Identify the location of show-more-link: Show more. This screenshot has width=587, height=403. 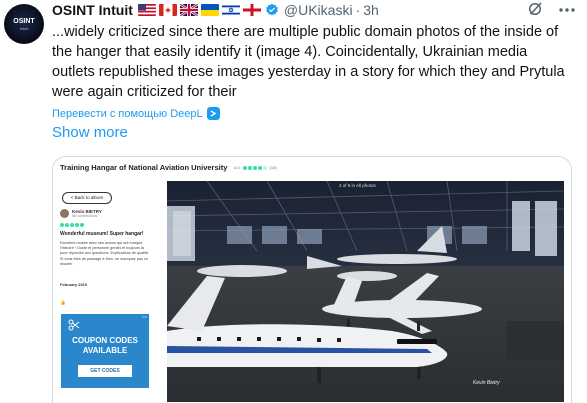
(90, 132).